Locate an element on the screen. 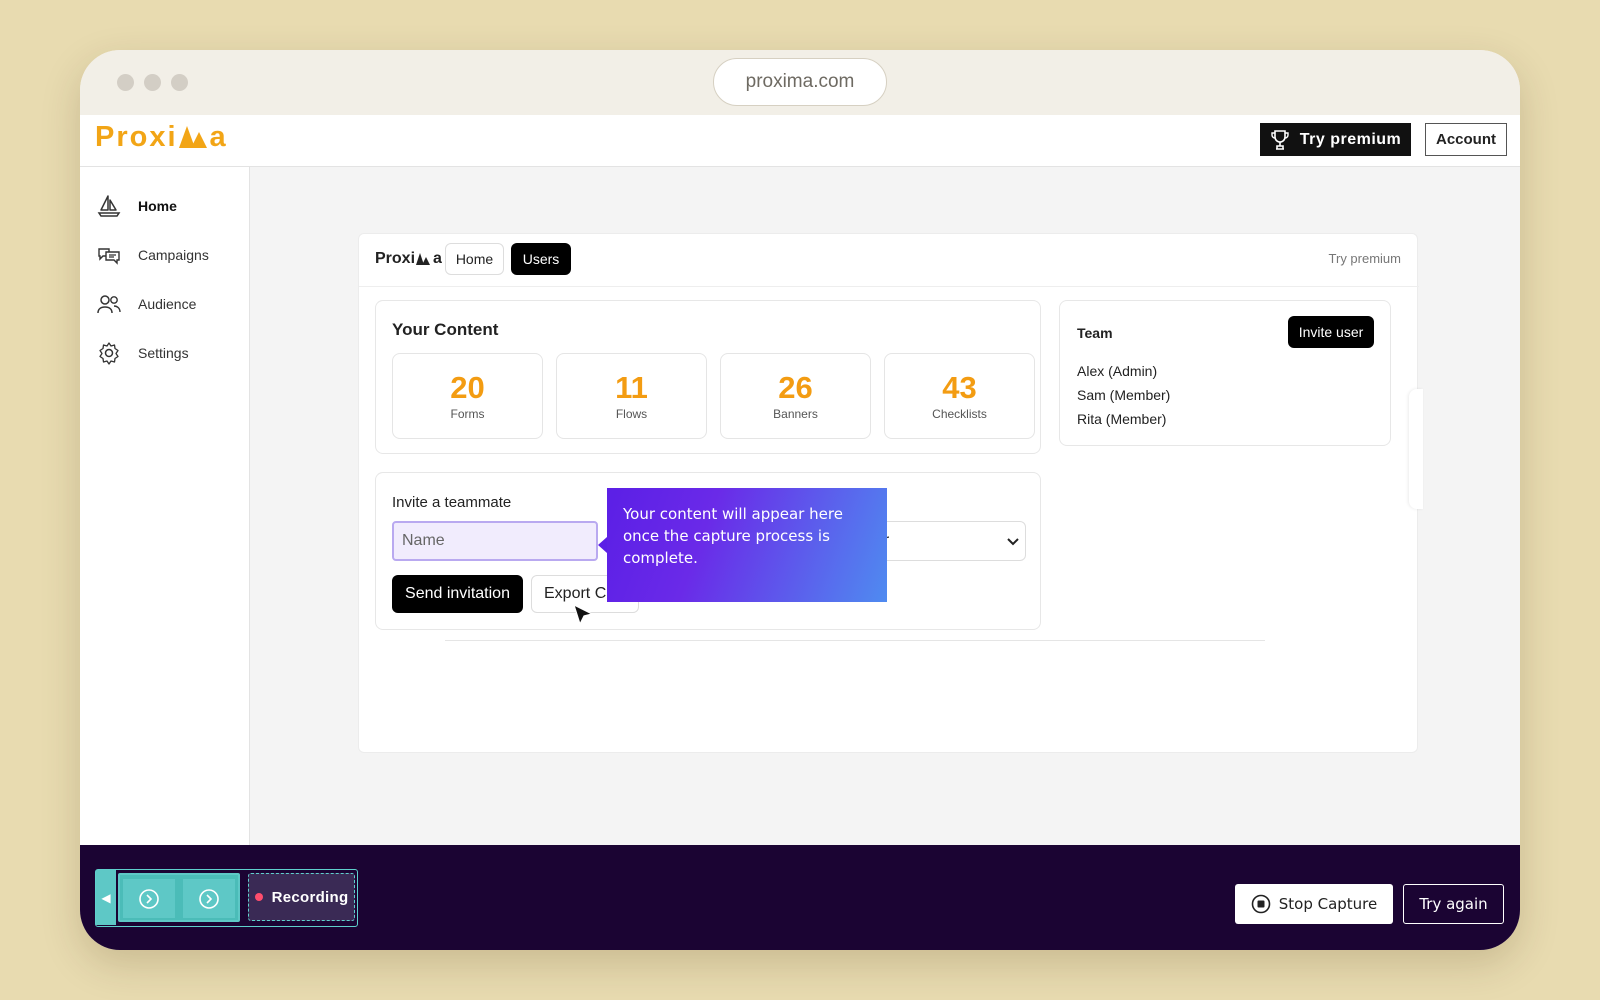 The image size is (1600, 1000). name-input: Name is located at coordinates (495, 541).